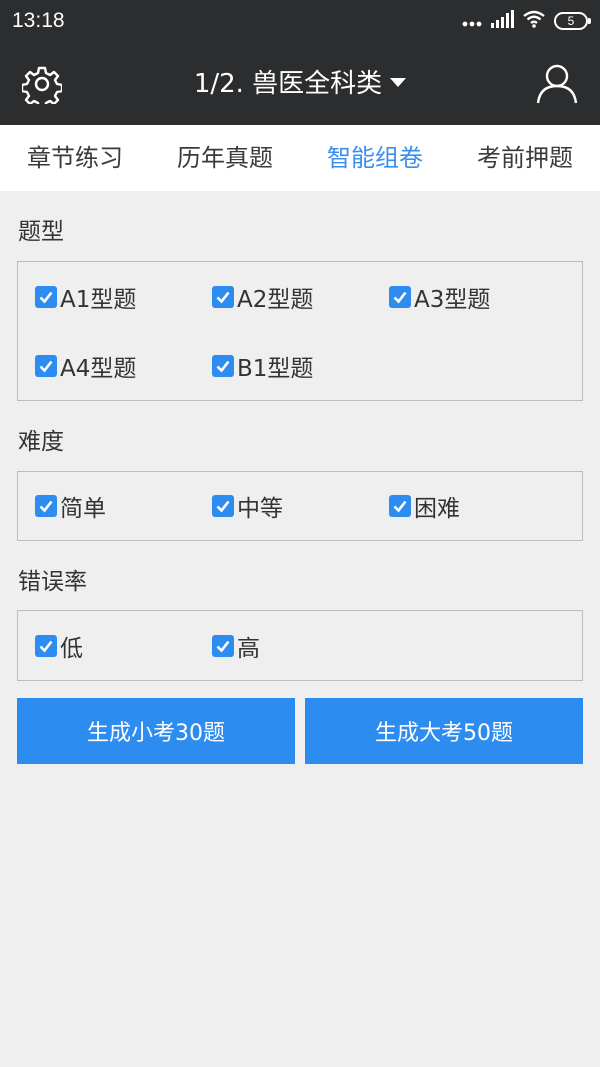  Describe the element at coordinates (52, 582) in the screenshot. I see `section-title-error-rate: 错误率` at that location.